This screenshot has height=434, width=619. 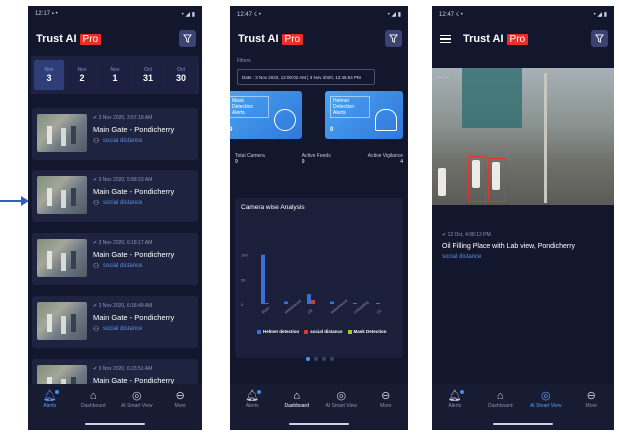 I want to click on alert-time: ✔ 3 Nov 2020, 5:58:23 AM, so click(x=123, y=180).